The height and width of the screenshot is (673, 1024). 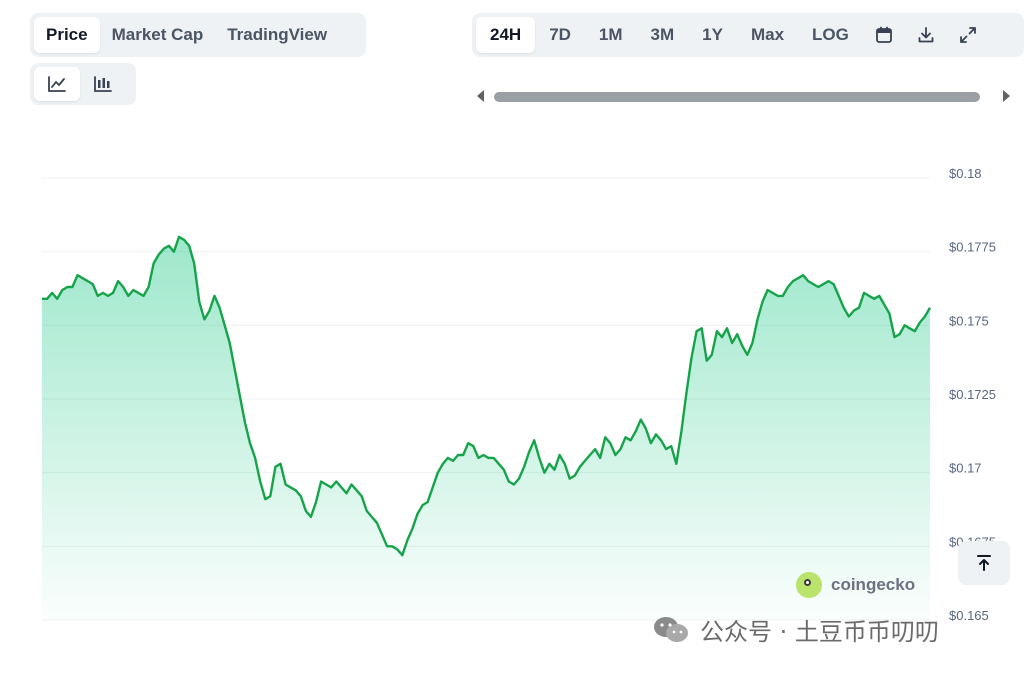 I want to click on y-tick-label: $0.1725, so click(x=972, y=394).